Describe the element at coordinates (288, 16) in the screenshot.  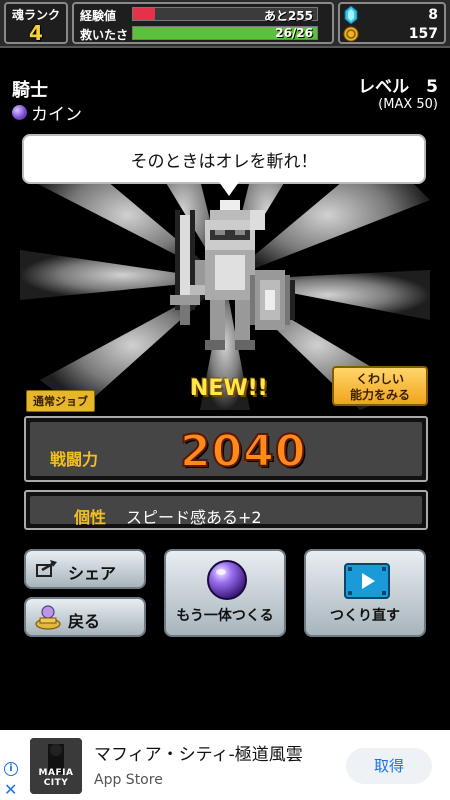
I see `exp-remaining-text: あと255` at that location.